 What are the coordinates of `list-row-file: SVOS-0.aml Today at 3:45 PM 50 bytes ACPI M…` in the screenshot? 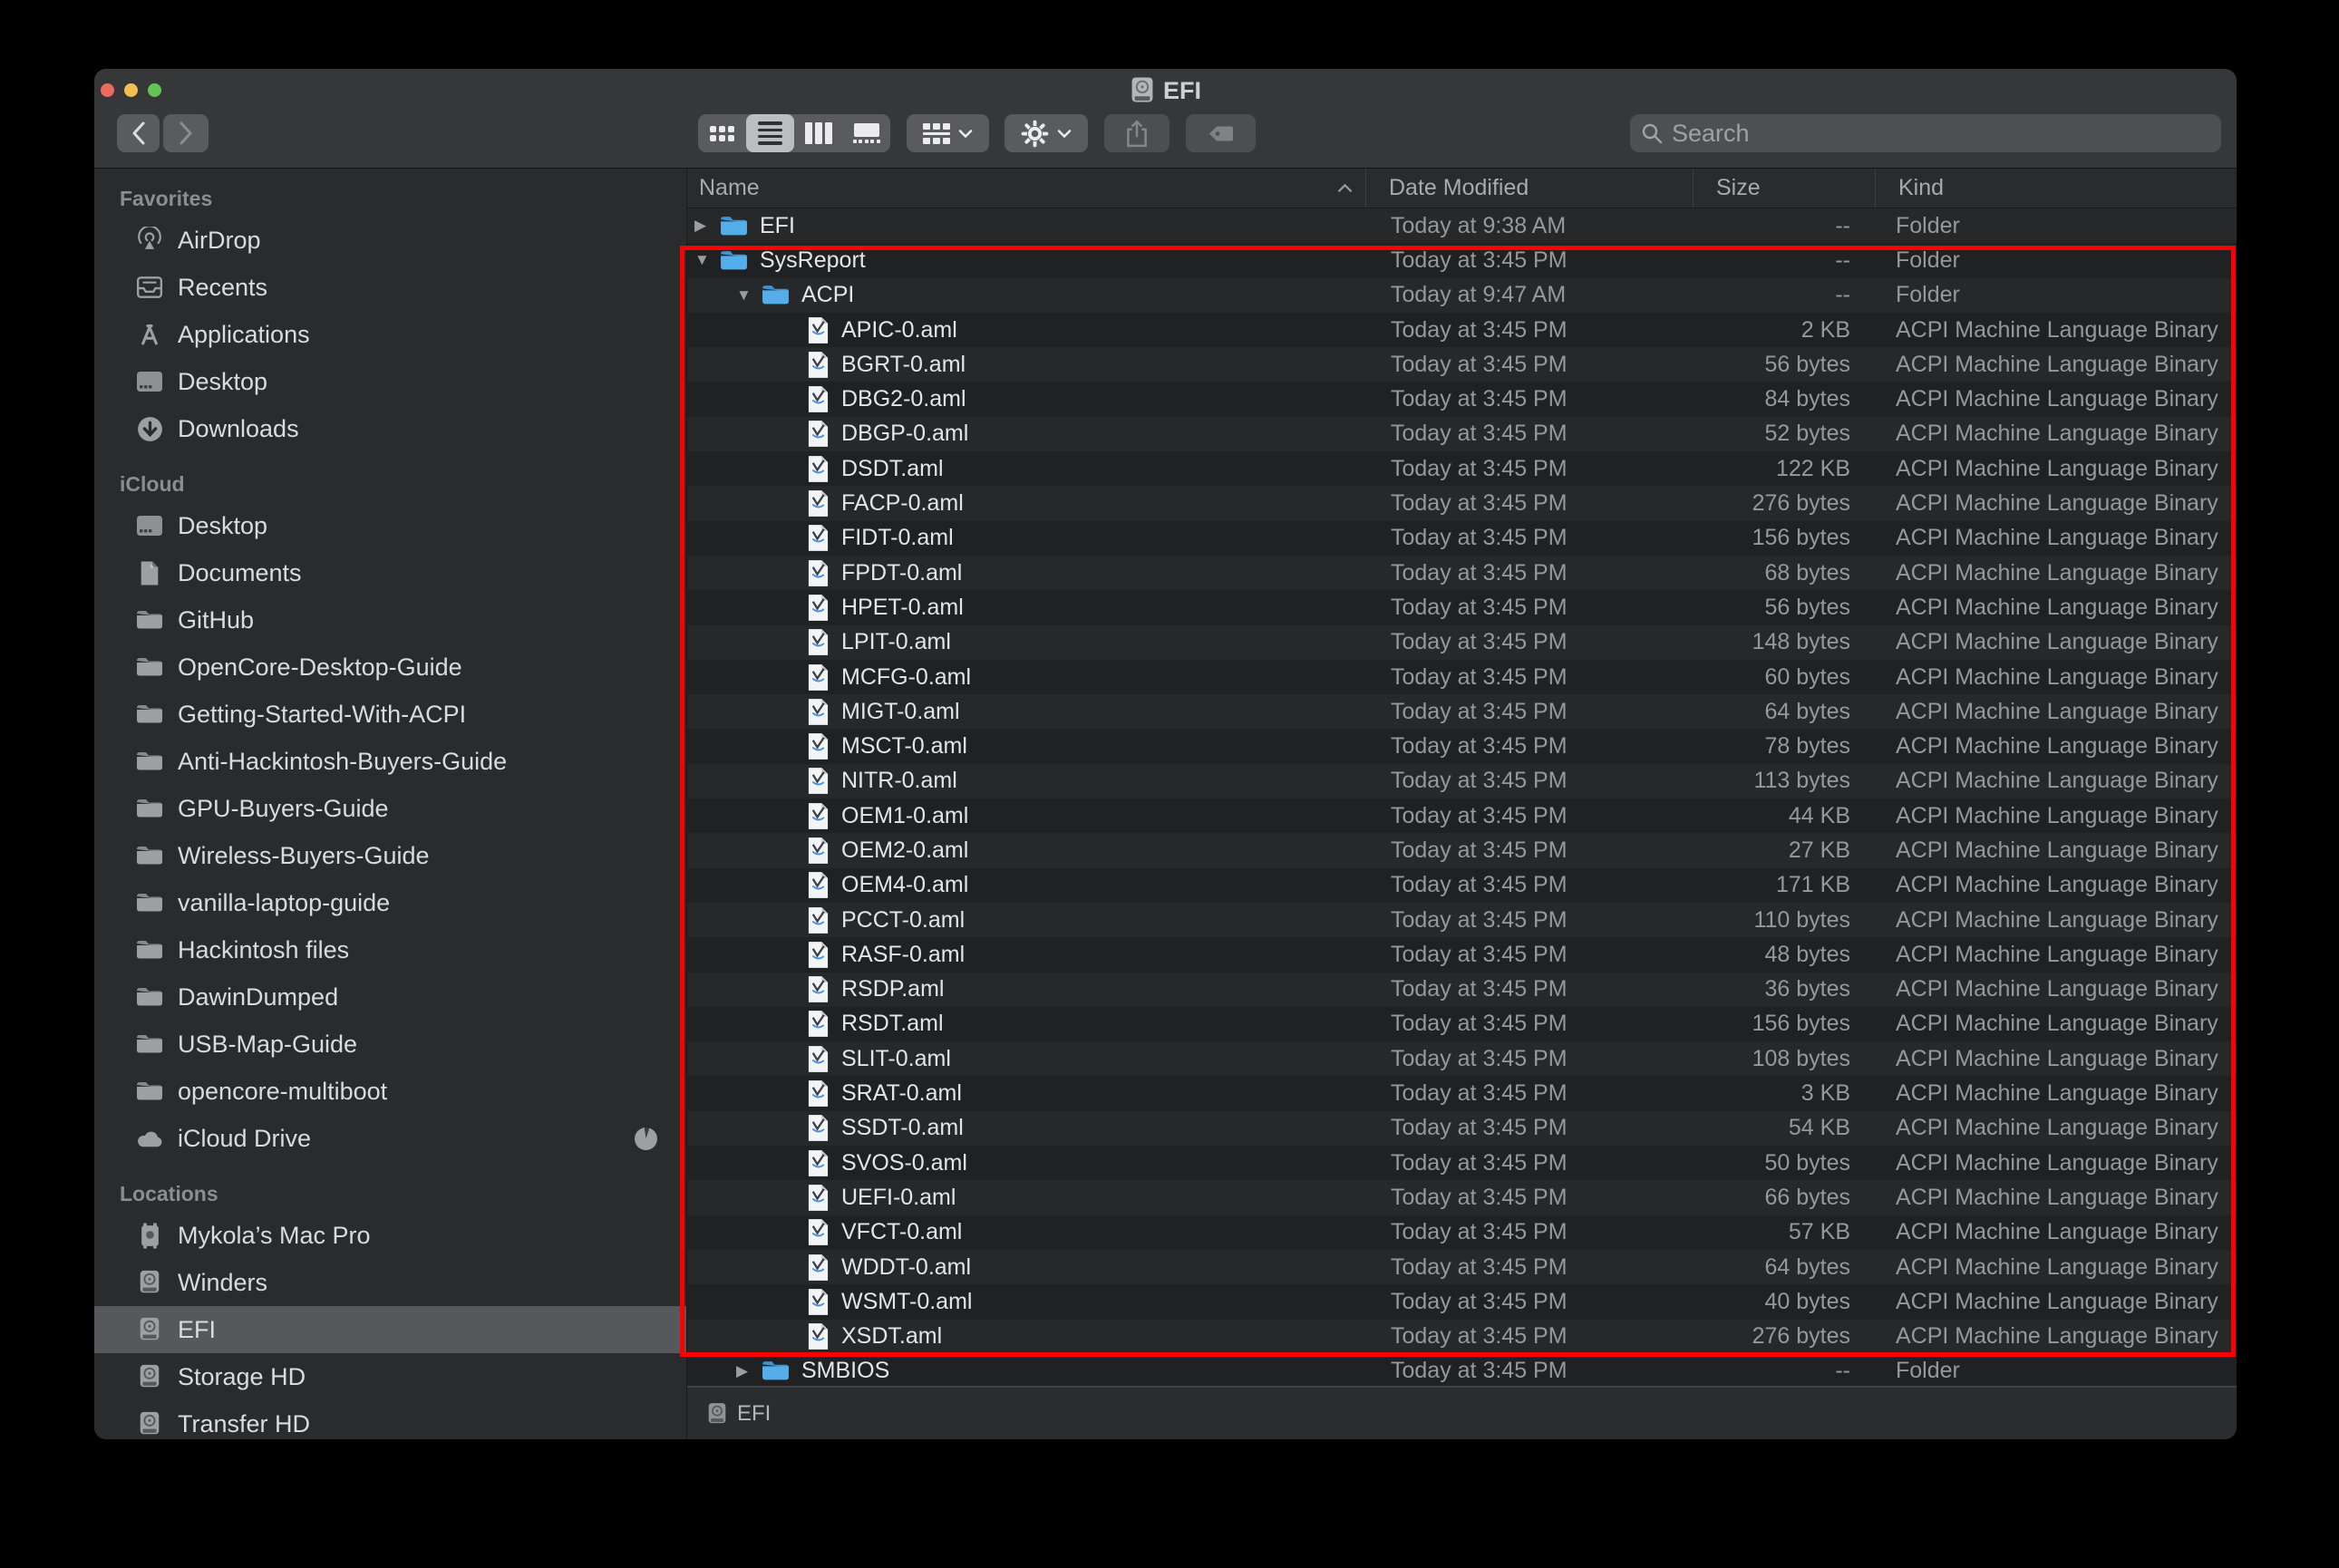 It's located at (1462, 1163).